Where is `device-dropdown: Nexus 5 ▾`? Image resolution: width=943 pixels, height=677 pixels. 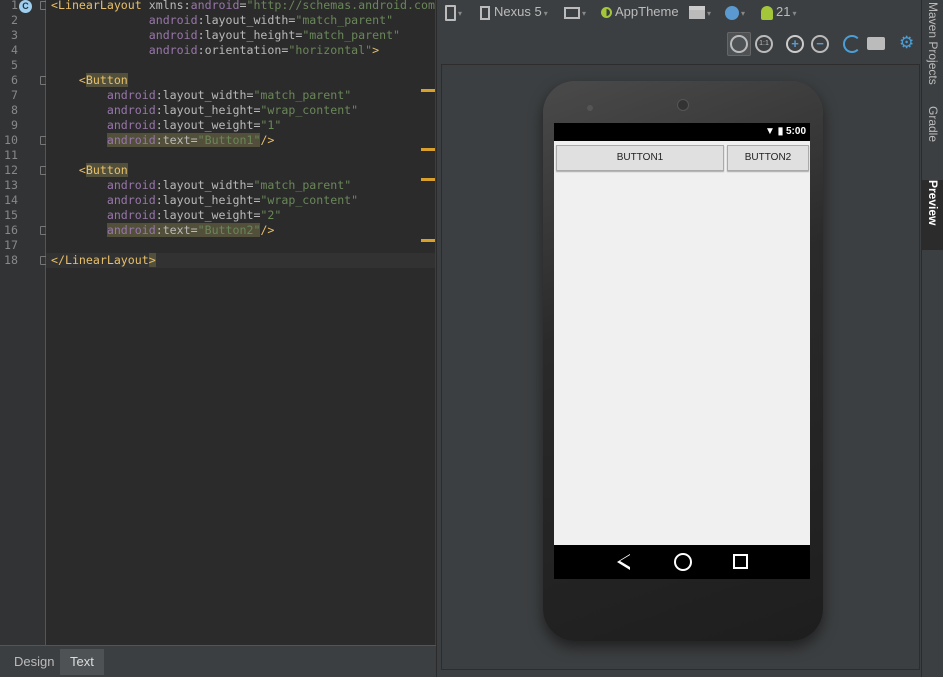
device-dropdown: Nexus 5 ▾ is located at coordinates (514, 12).